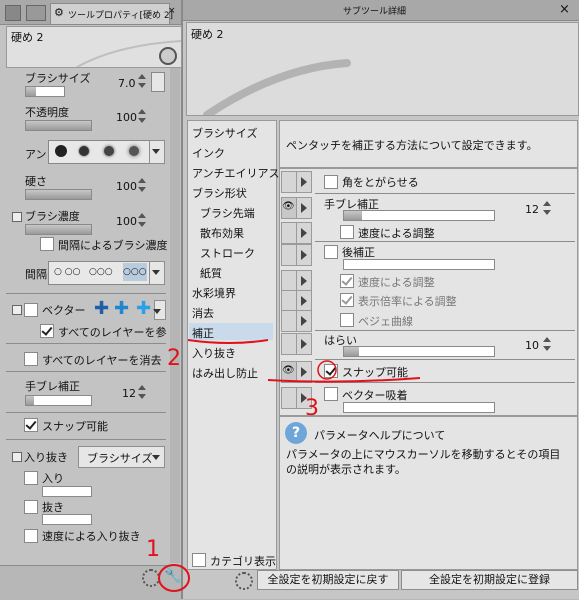  What do you see at coordinates (347, 232) in the screenshot?
I see `speed-adjust-checkbox` at bounding box center [347, 232].